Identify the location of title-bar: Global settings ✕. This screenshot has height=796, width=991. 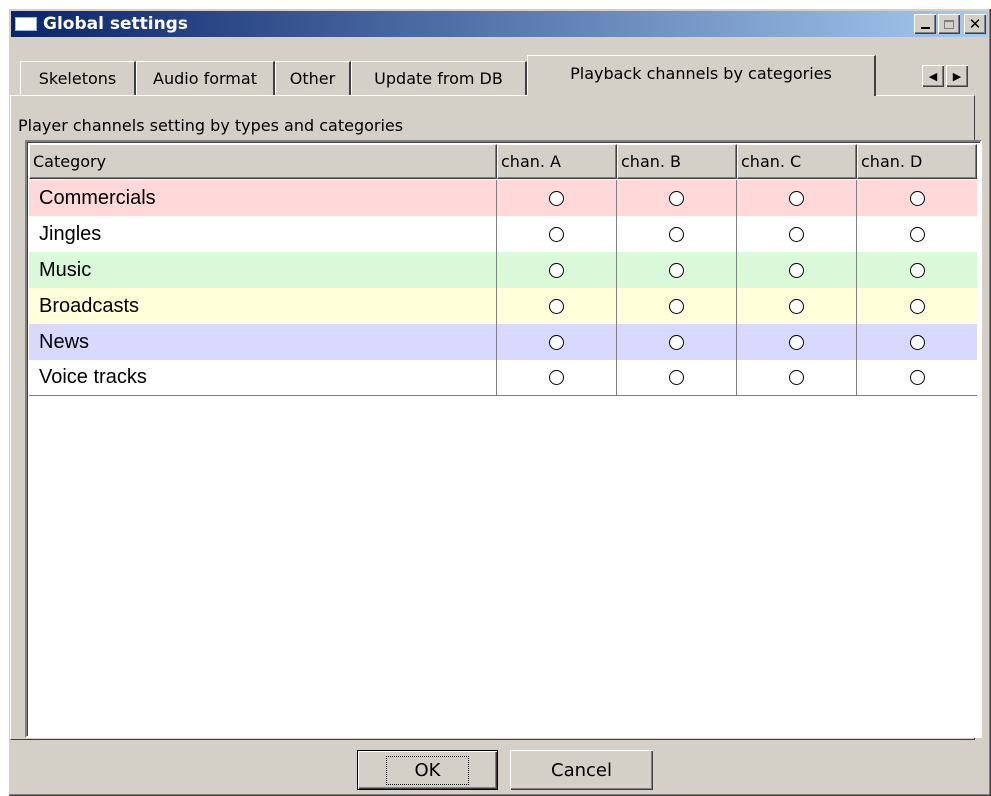
(499, 24).